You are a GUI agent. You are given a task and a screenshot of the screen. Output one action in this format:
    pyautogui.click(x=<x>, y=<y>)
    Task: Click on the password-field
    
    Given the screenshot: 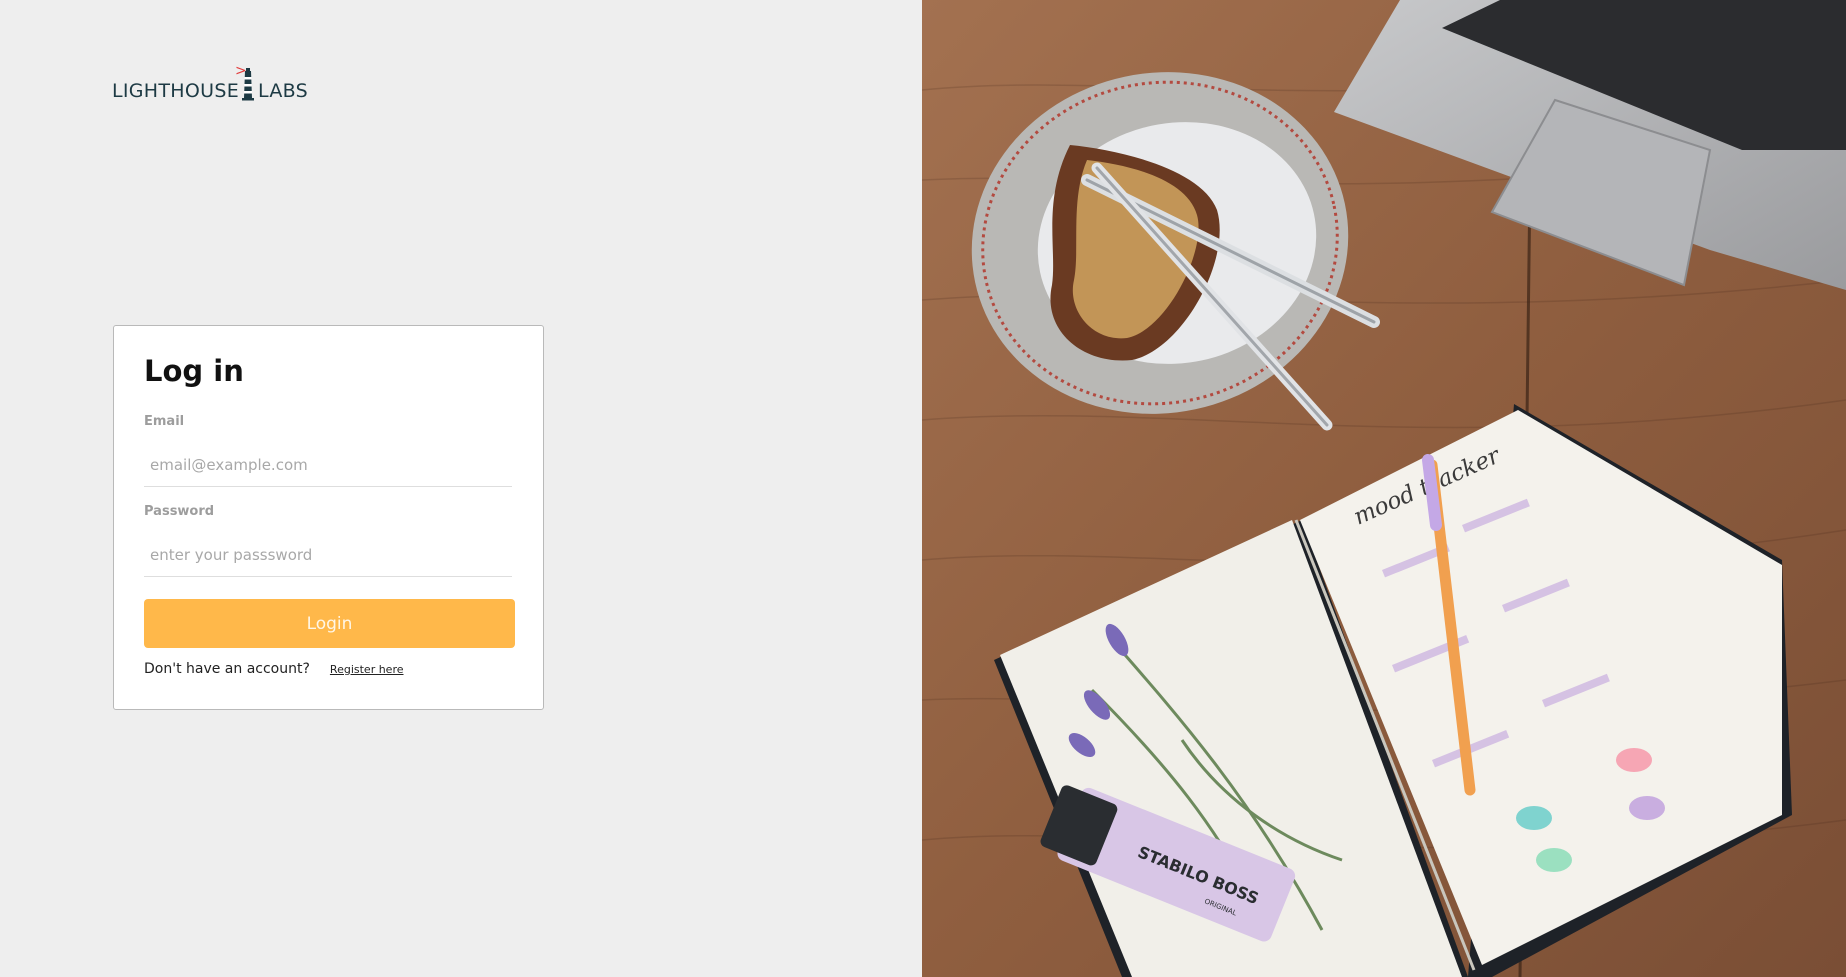 What is the action you would take?
    pyautogui.click(x=328, y=555)
    